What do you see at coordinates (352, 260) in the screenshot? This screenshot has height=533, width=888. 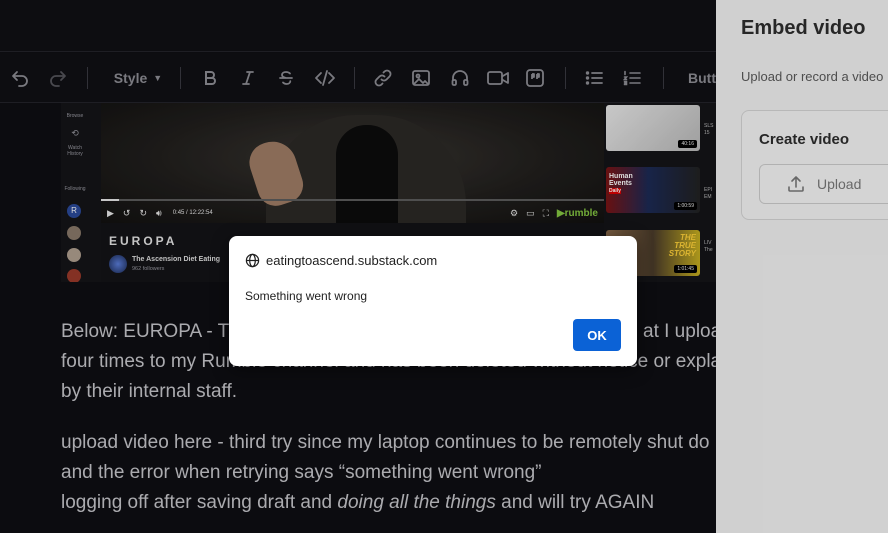 I see `dialog-origin-text: eatingtoascend.substack.com` at bounding box center [352, 260].